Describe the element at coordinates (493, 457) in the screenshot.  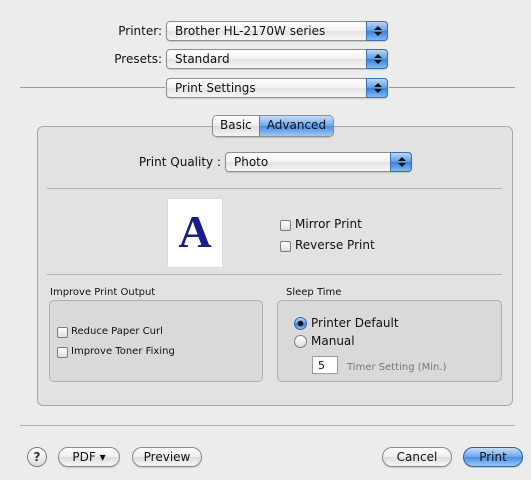
I see `print-button: Print` at that location.